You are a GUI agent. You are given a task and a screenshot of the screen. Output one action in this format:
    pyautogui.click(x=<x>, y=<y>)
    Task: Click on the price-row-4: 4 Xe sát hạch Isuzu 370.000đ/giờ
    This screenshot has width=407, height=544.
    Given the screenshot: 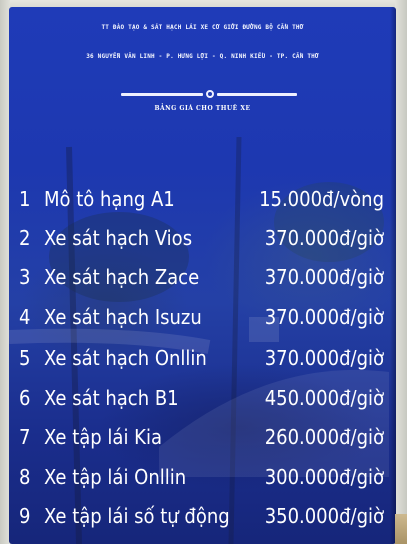 What is the action you would take?
    pyautogui.click(x=202, y=322)
    